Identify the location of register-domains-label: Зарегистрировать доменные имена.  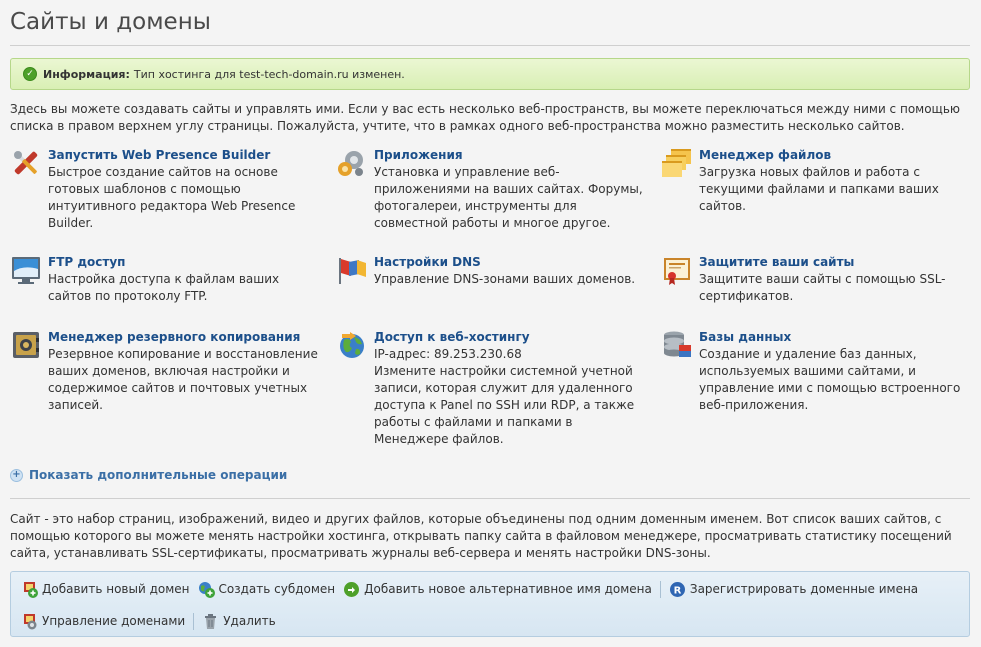
(804, 589).